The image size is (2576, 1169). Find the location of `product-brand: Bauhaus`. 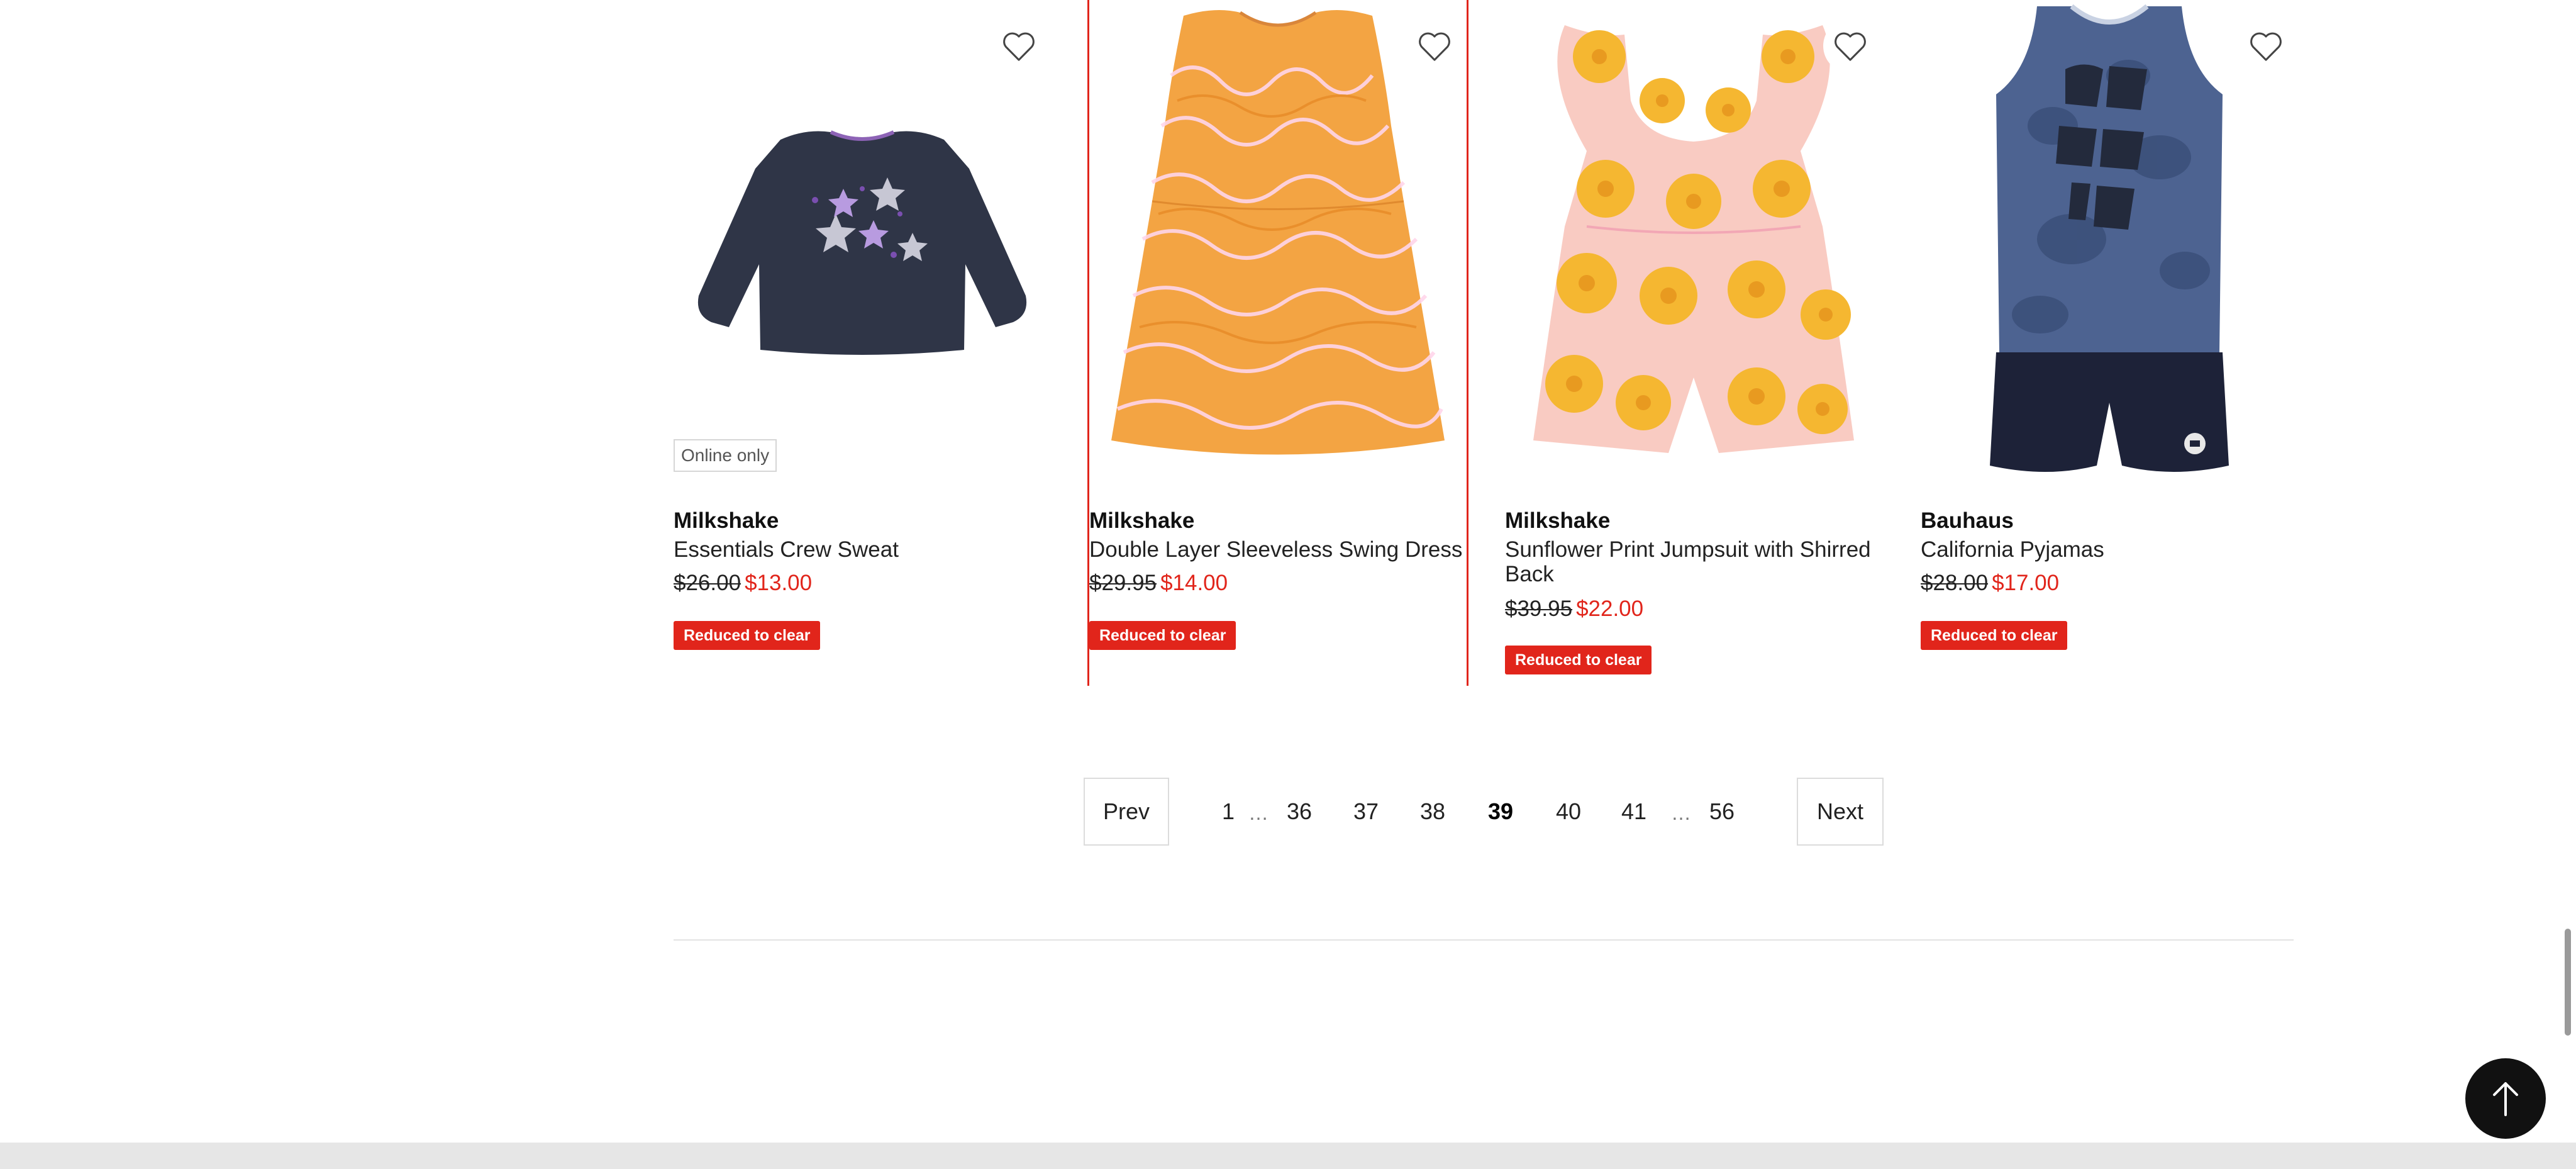

product-brand: Bauhaus is located at coordinates (1967, 521).